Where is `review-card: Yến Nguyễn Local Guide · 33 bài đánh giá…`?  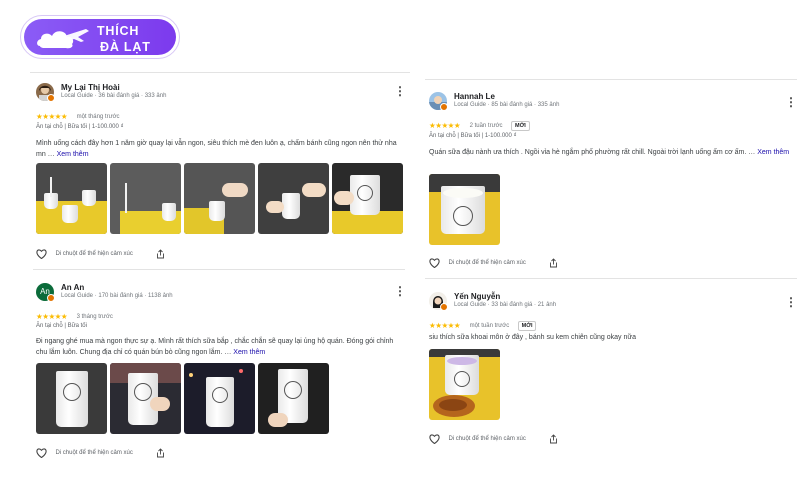 review-card: Yến Nguyễn Local Guide · 33 bài đánh giá… is located at coordinates (613, 372).